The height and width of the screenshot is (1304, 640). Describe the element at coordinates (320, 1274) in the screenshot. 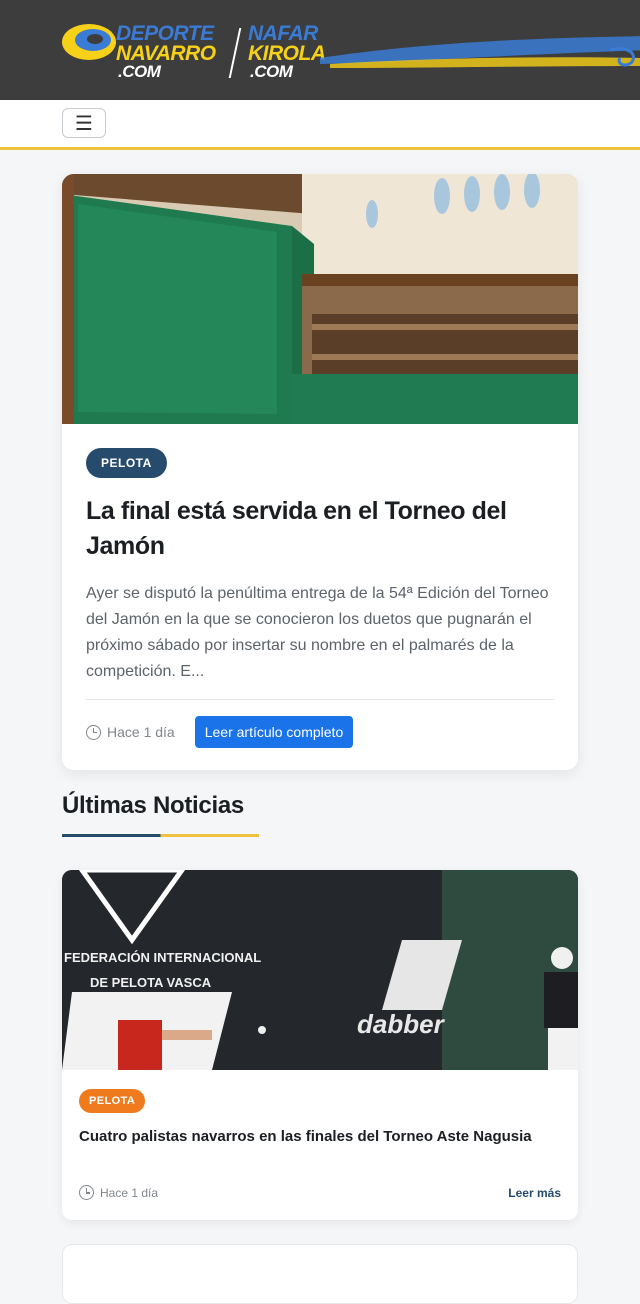

I see `news-card` at that location.